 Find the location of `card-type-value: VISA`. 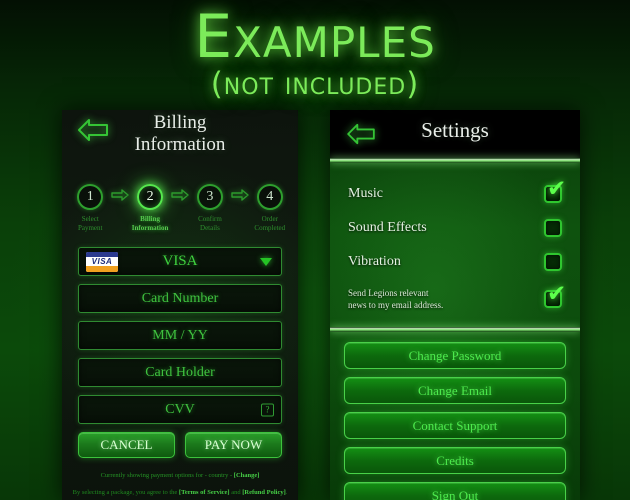

card-type-value: VISA is located at coordinates (180, 261).